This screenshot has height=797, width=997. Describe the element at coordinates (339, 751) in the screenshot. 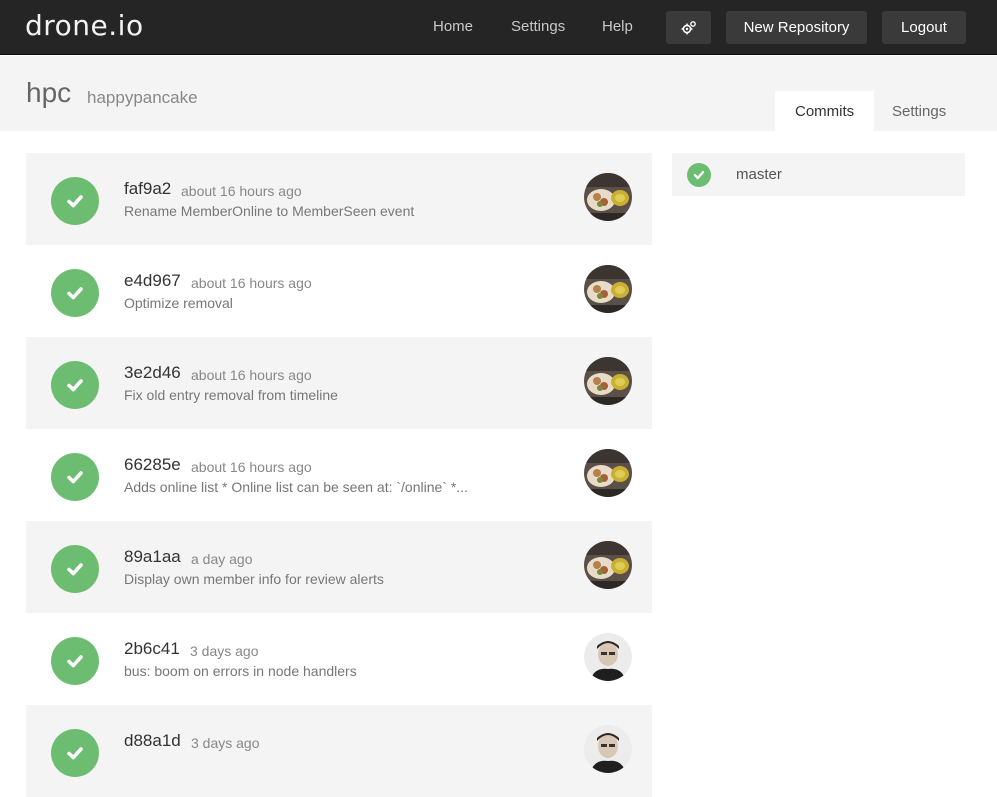

I see `commit-row: d88a1d 3 days ago` at that location.